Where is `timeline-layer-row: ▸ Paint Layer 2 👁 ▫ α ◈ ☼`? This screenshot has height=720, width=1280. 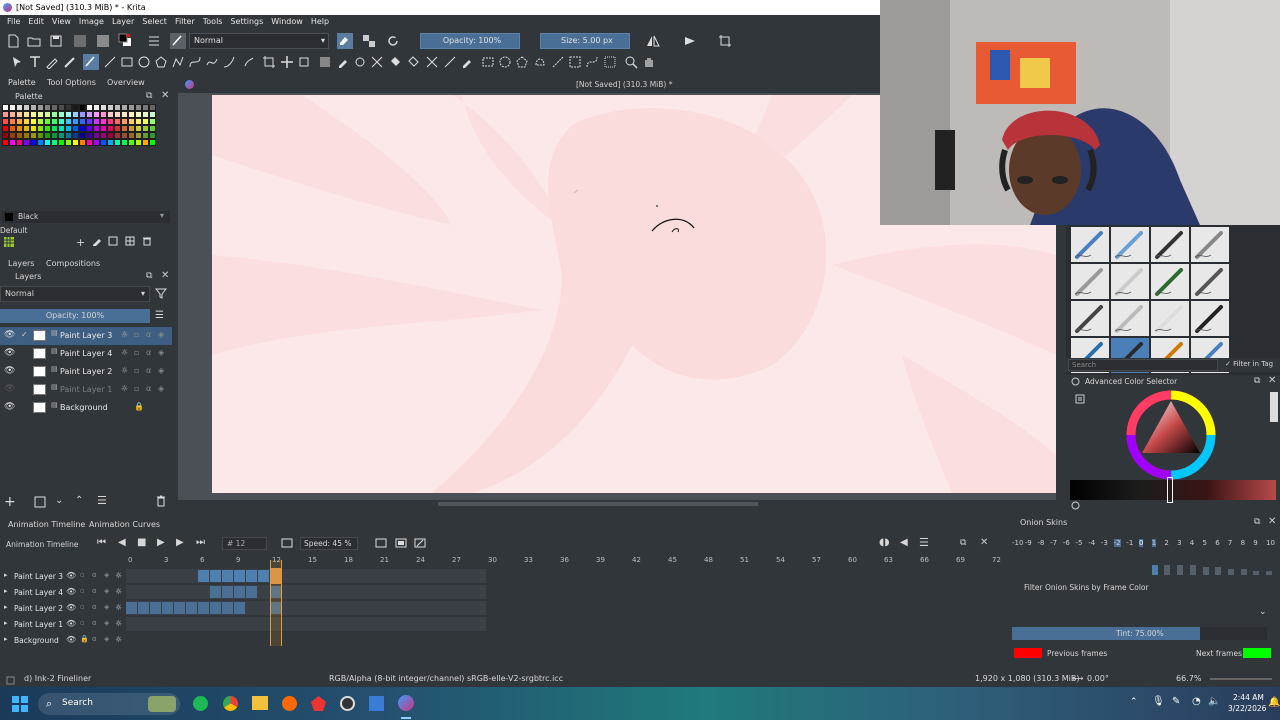 timeline-layer-row: ▸ Paint Layer 2 👁 ▫ α ◈ ☼ is located at coordinates (500, 608).